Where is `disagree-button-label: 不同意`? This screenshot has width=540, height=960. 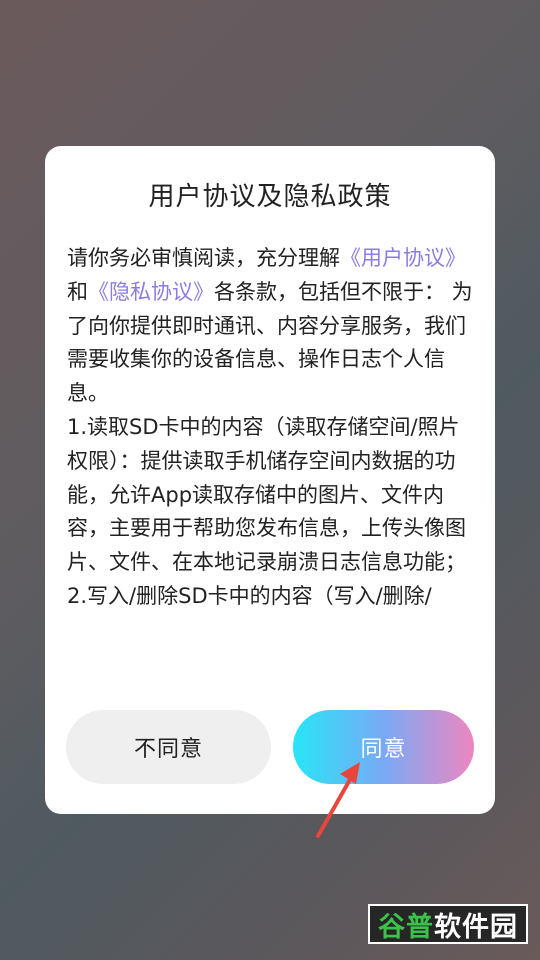
disagree-button-label: 不同意 is located at coordinates (168, 749).